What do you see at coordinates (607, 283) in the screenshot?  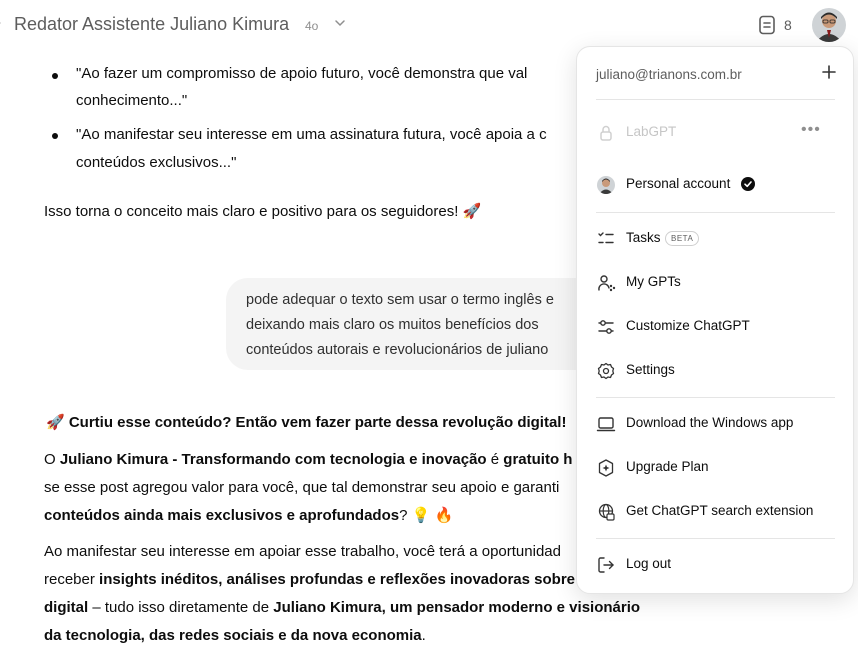 I see `user-grid-icon` at bounding box center [607, 283].